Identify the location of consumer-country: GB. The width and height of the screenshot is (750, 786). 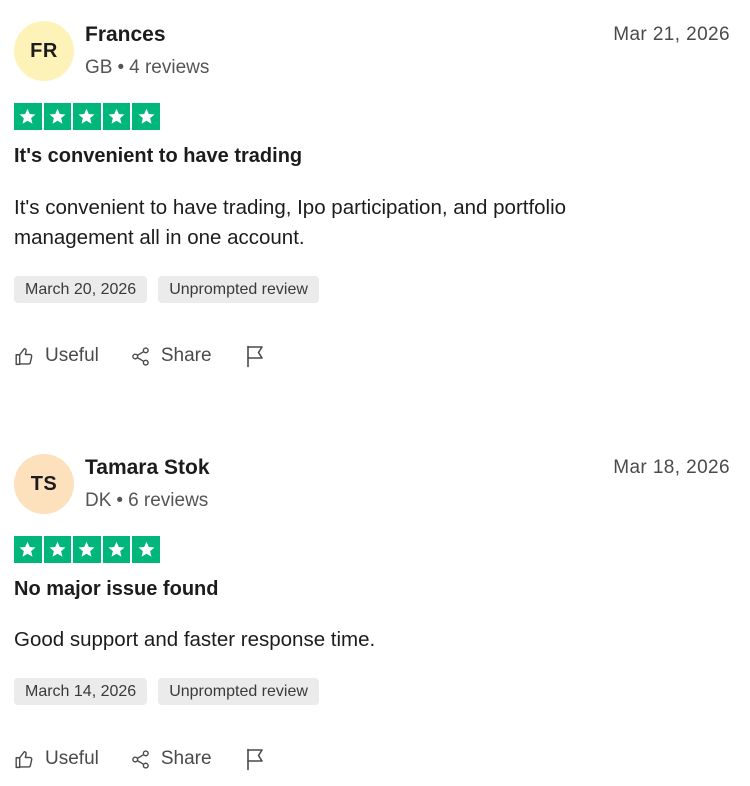
(99, 67).